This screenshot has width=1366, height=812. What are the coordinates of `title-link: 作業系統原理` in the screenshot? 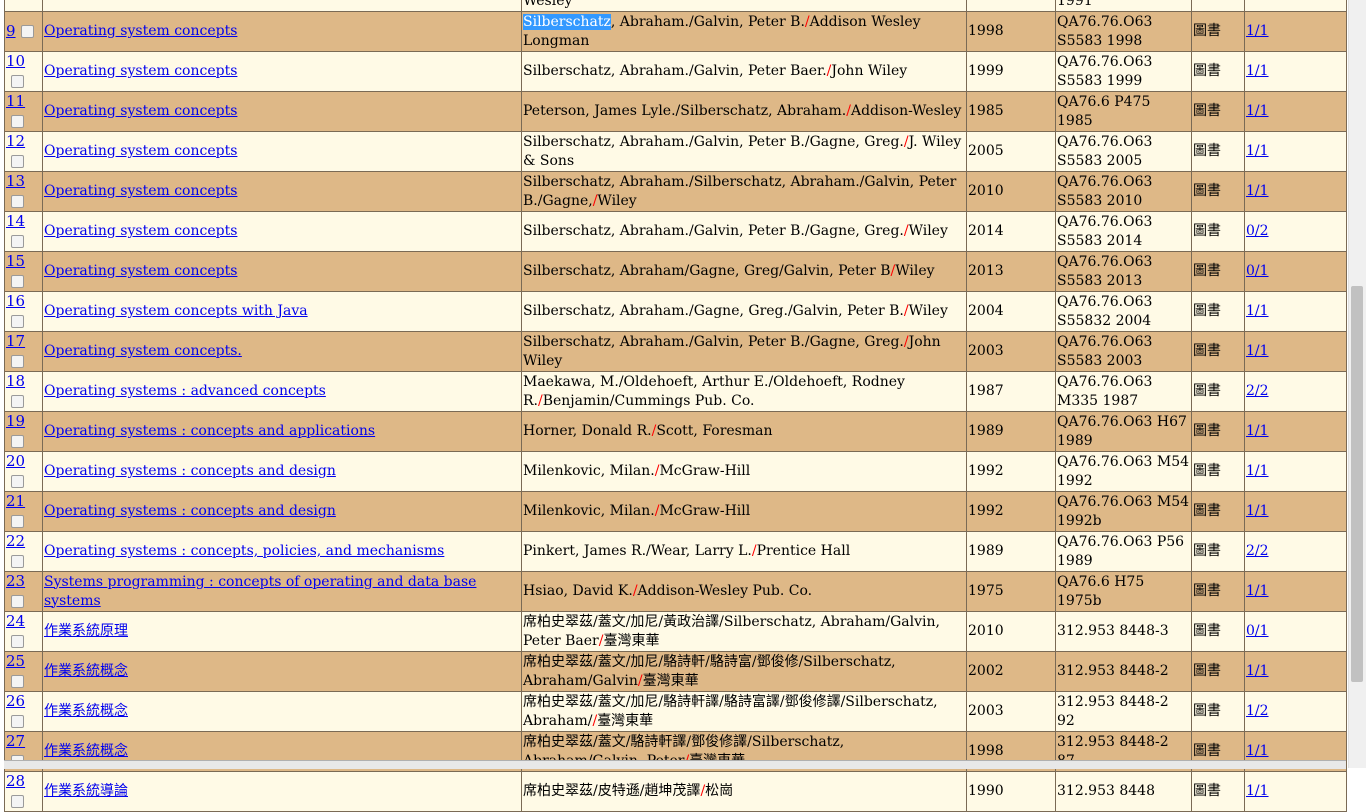 It's located at (86, 631).